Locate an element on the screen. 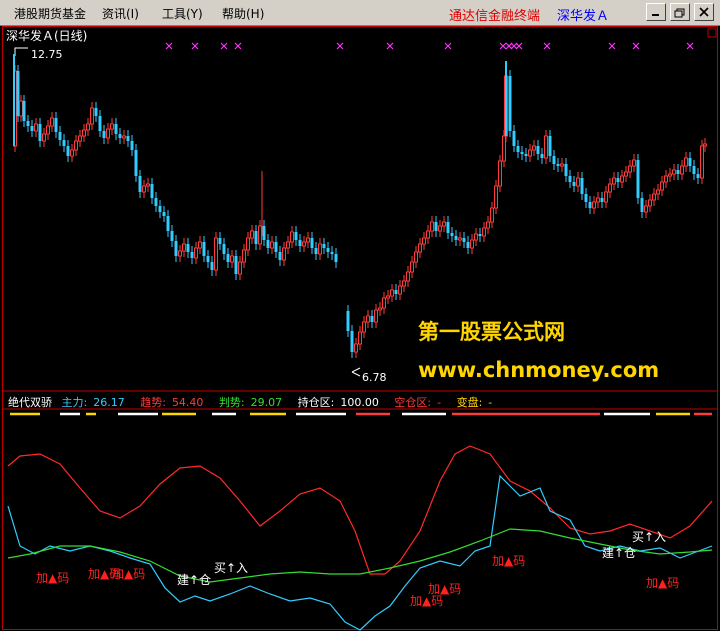 The width and height of the screenshot is (720, 631). restore-button is located at coordinates (680, 12).